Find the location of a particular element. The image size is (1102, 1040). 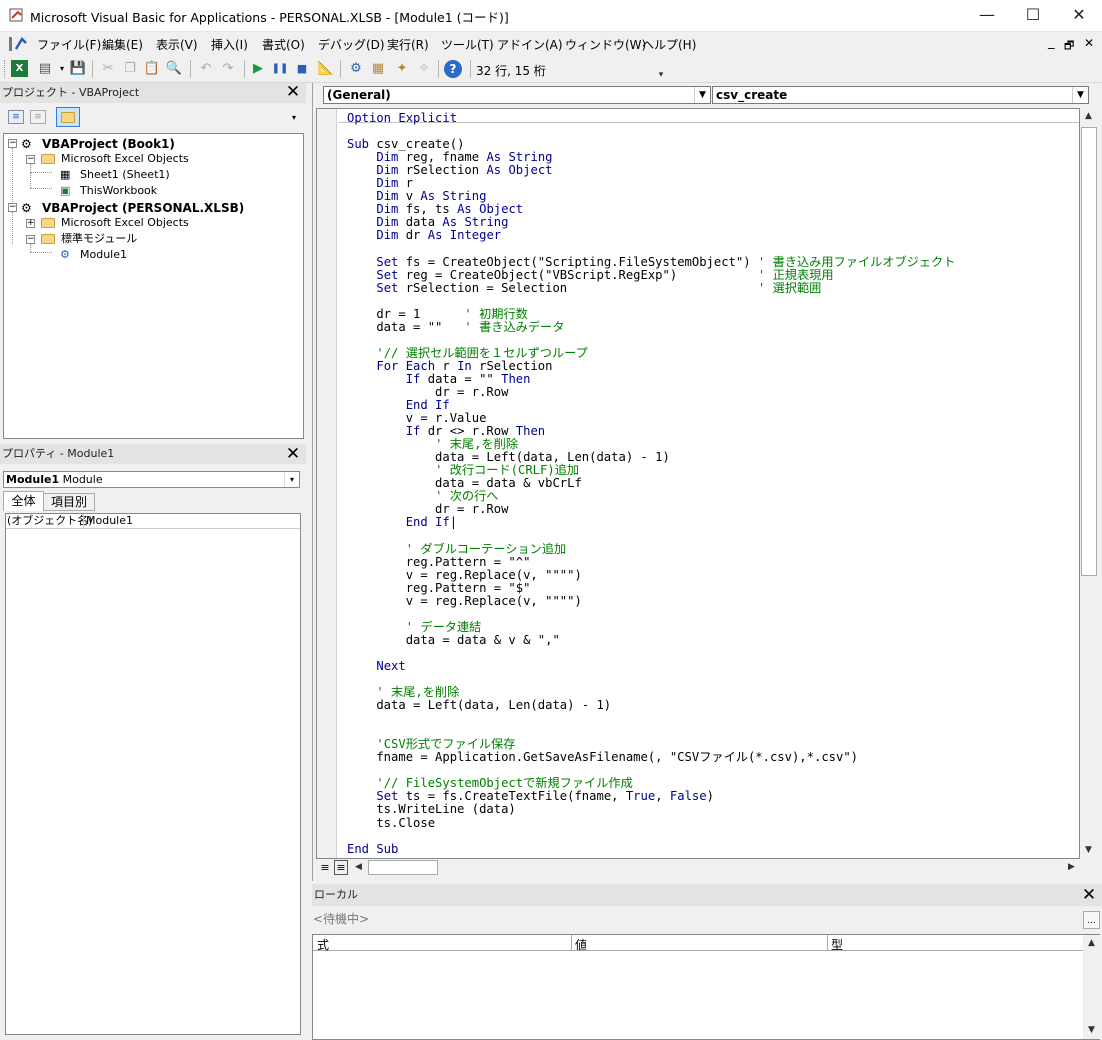

scroll-down-icon: ▼ is located at coordinates (1088, 850).